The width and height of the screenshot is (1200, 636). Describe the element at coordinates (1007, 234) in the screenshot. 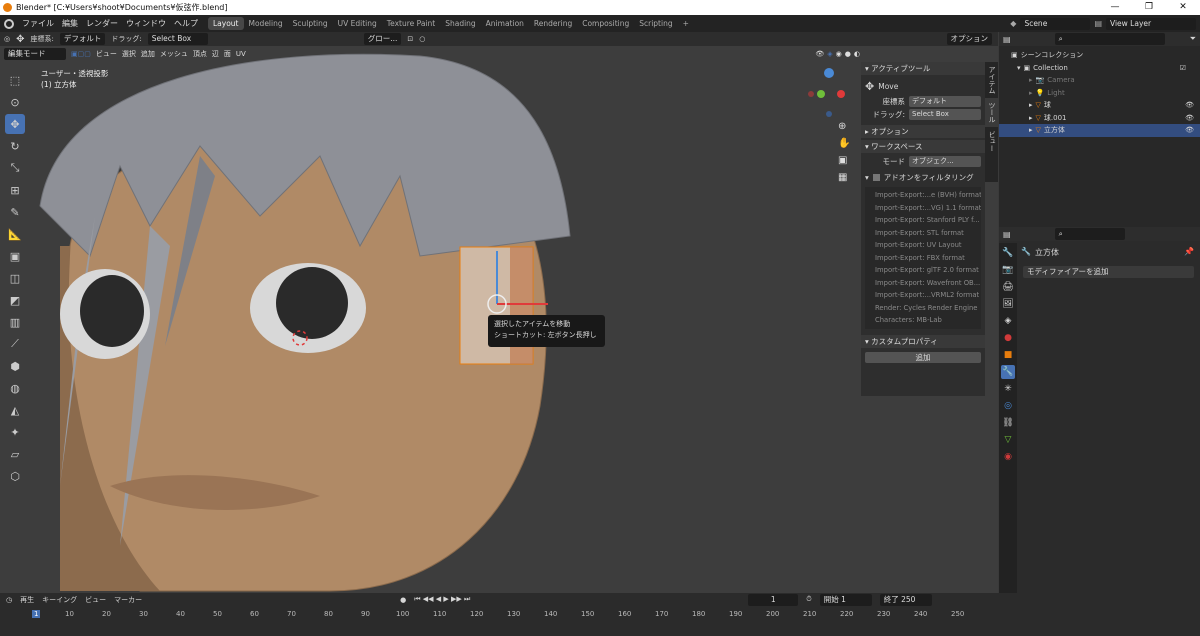

I see `properties-editor-icon: ▤` at that location.